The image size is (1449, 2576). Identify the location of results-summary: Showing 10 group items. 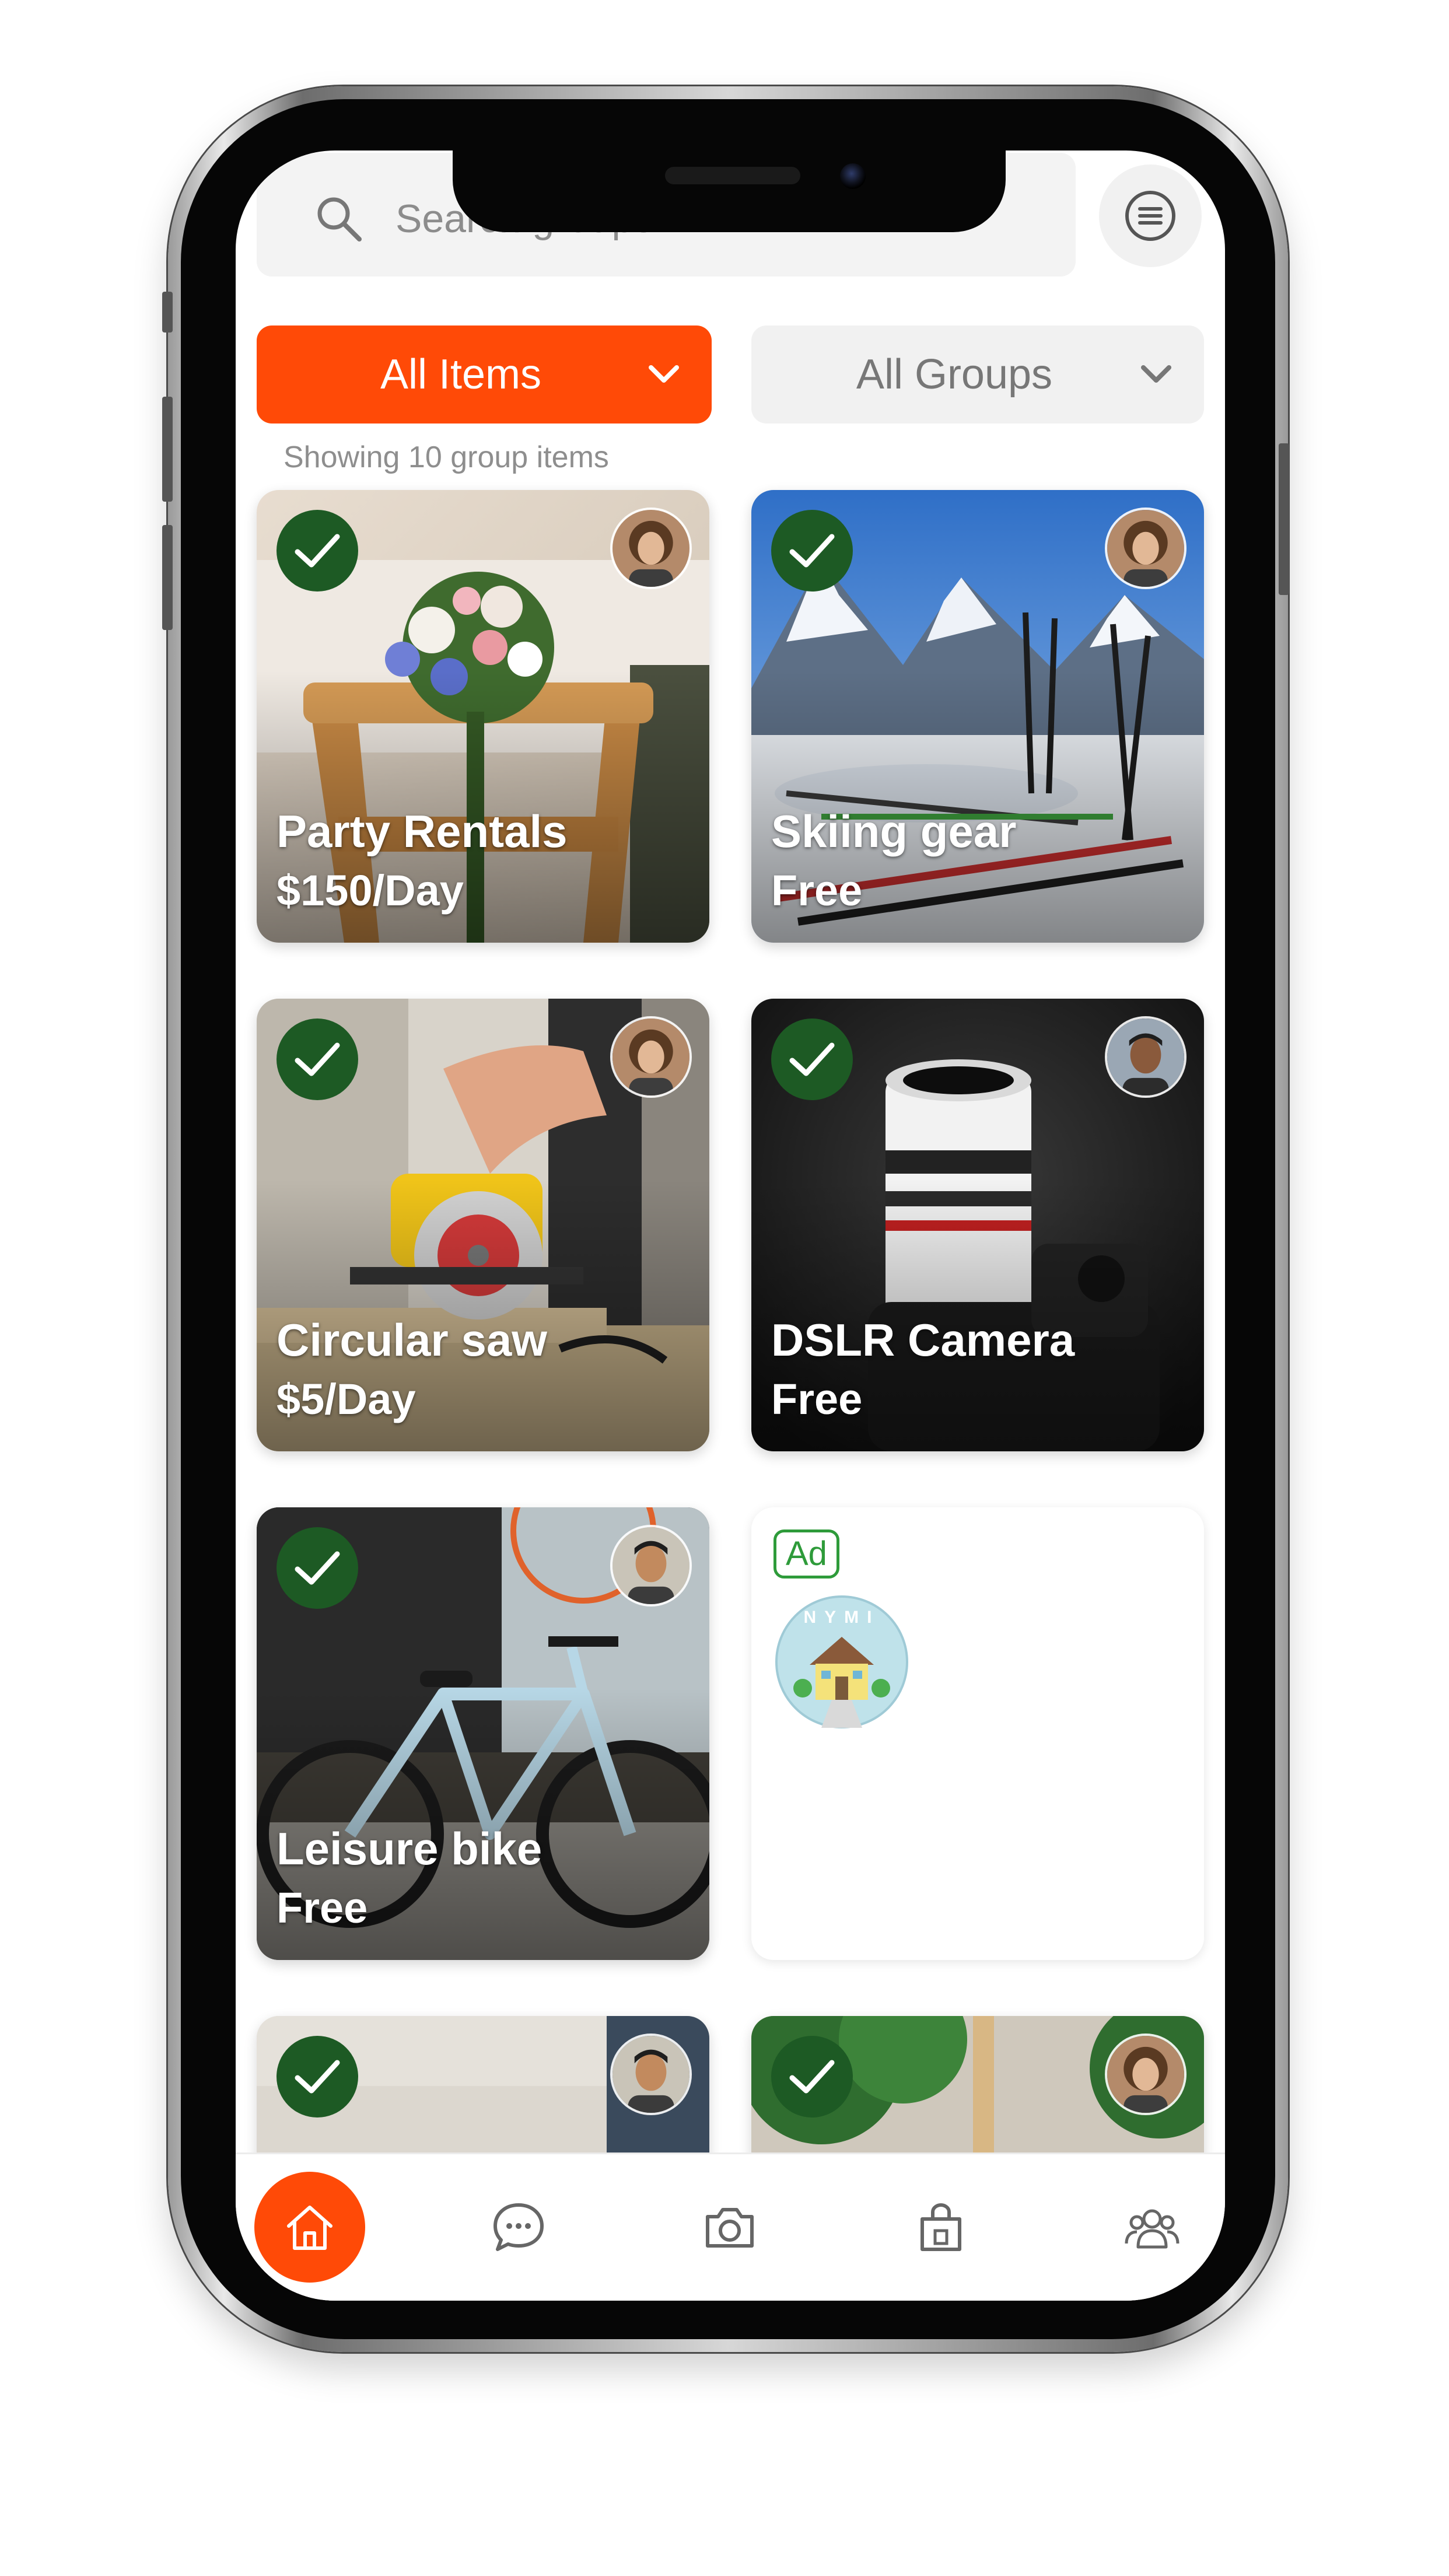
(446, 457).